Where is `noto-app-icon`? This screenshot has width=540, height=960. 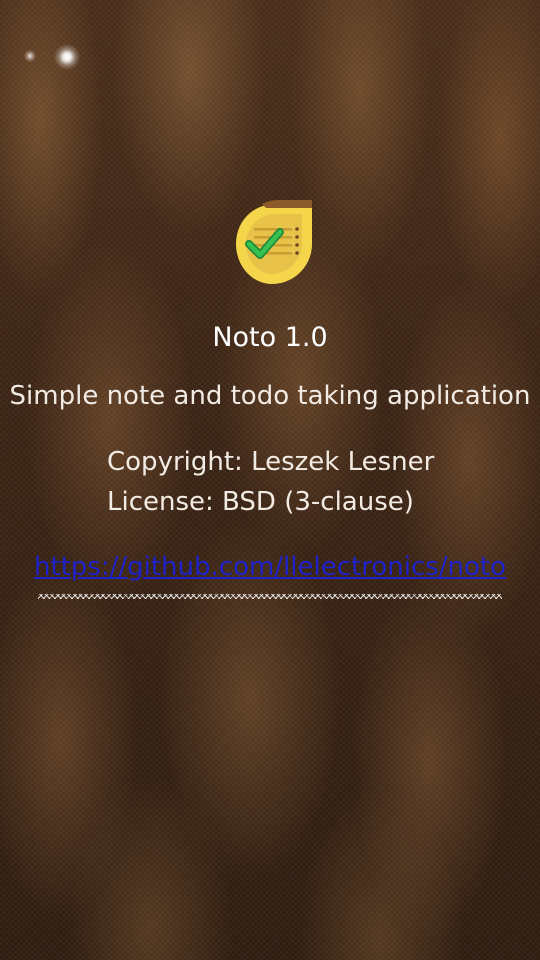 noto-app-icon is located at coordinates (274, 242).